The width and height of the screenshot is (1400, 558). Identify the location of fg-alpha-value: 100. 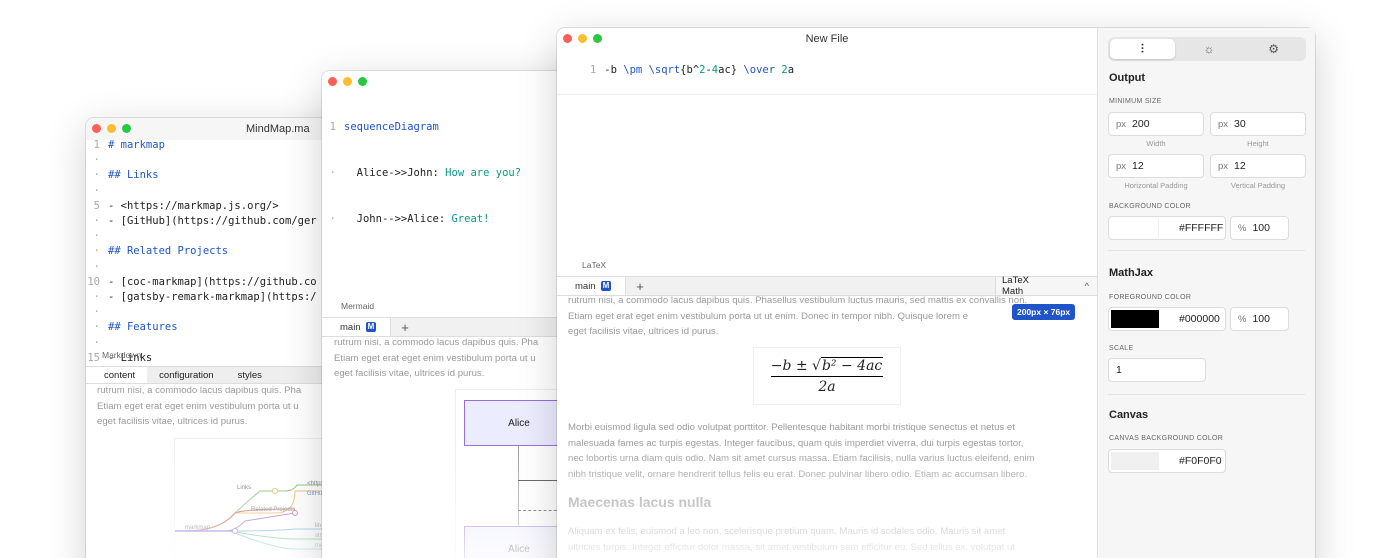
(1261, 319).